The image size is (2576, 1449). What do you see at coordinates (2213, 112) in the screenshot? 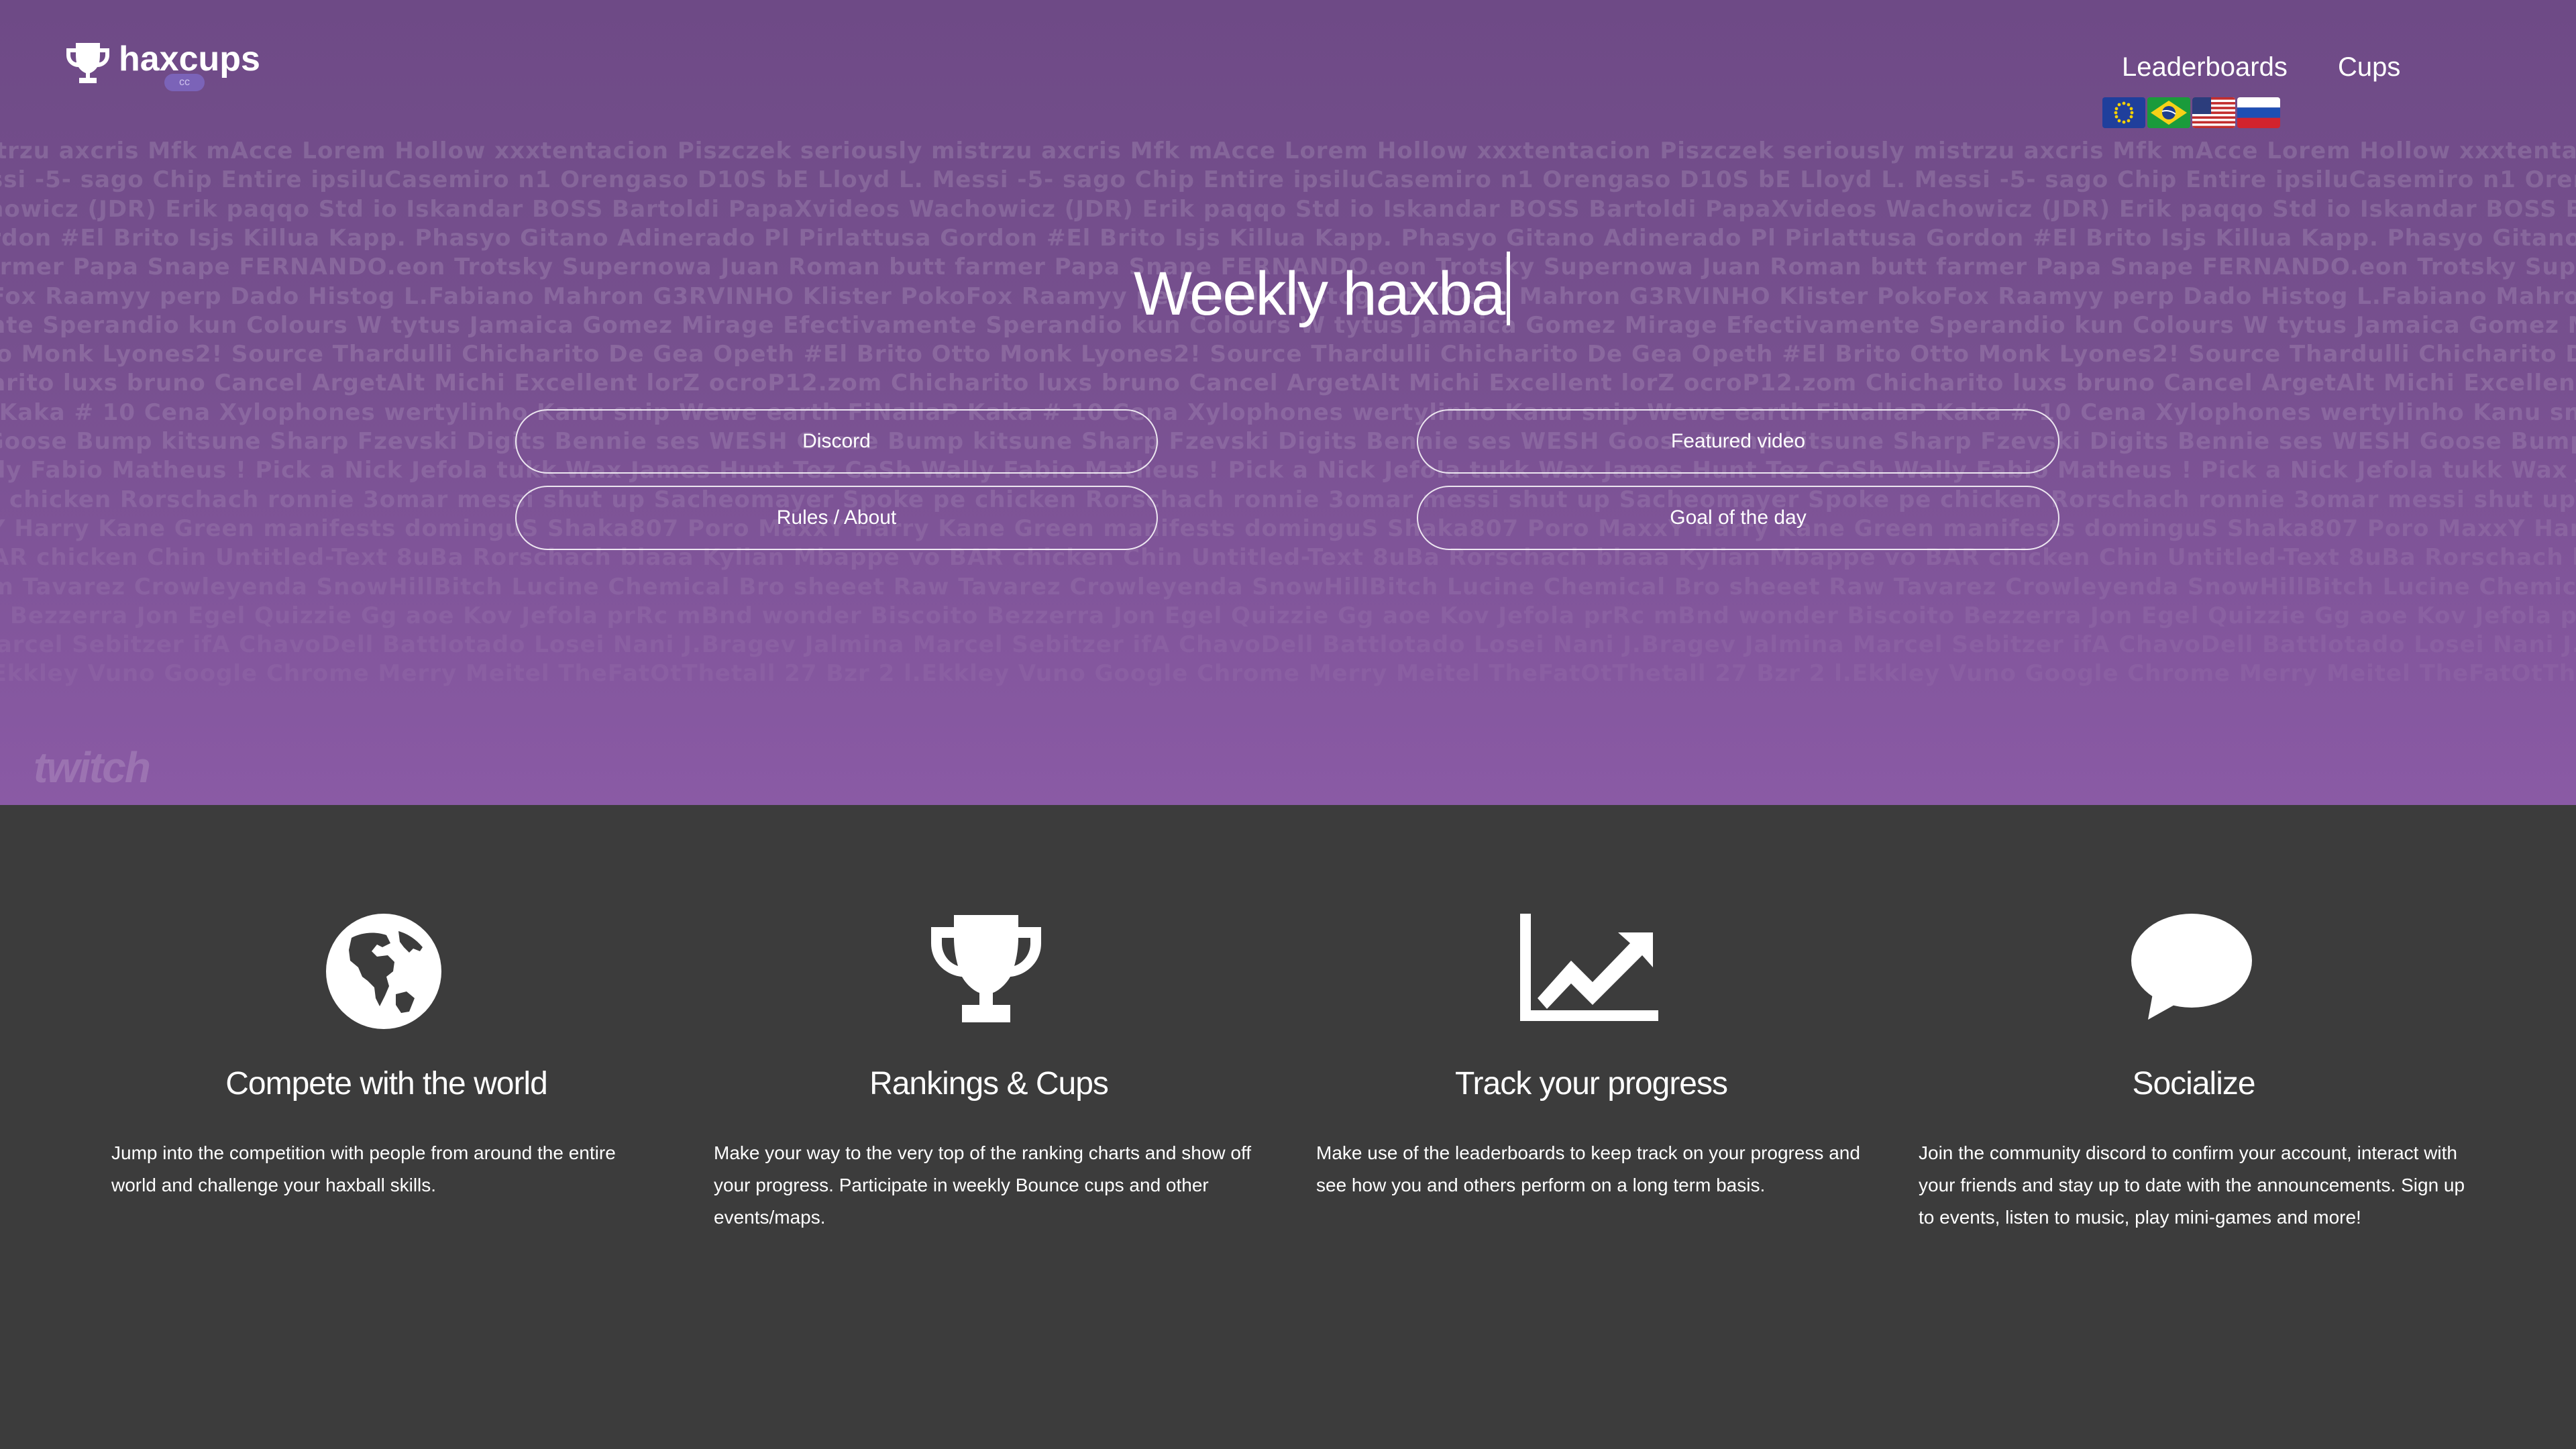
I see `usa-flag-icon` at bounding box center [2213, 112].